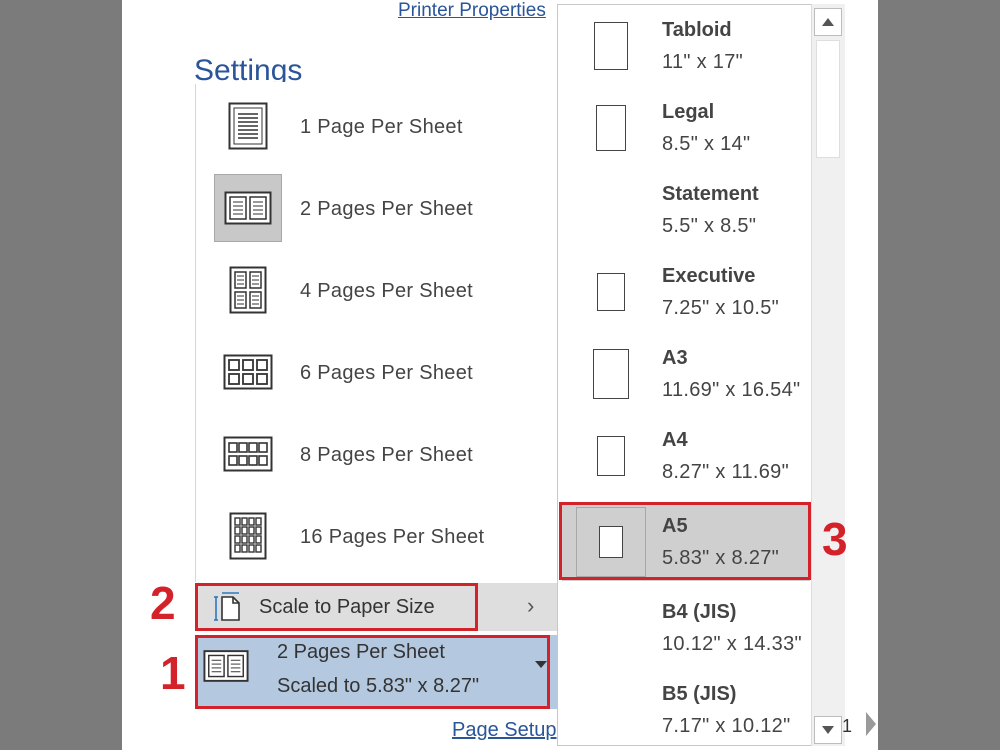  I want to click on paper-dimensions: 7.25" x 10.5", so click(721, 308).